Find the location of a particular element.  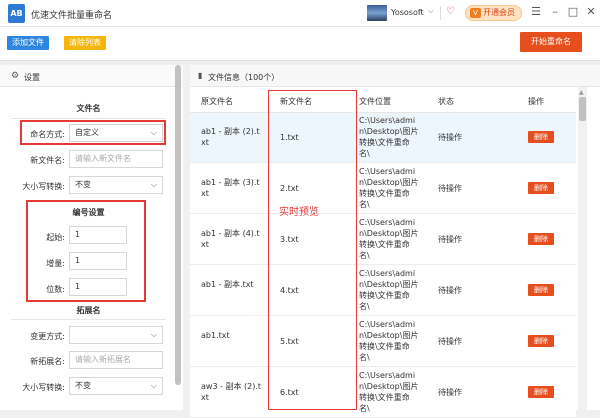

original-name-line: aw3 - 副本 (2).t is located at coordinates (231, 386).